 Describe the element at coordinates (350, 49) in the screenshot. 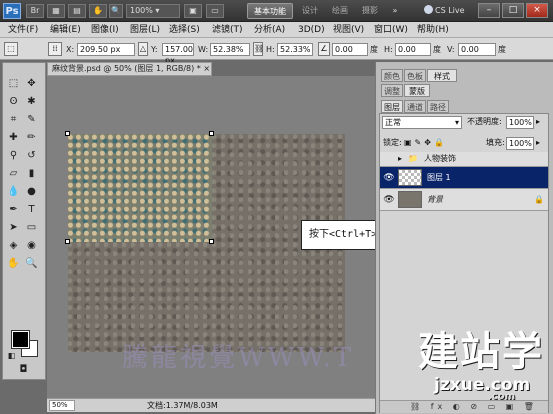

I see `rotation-angle-field: 0.00` at that location.